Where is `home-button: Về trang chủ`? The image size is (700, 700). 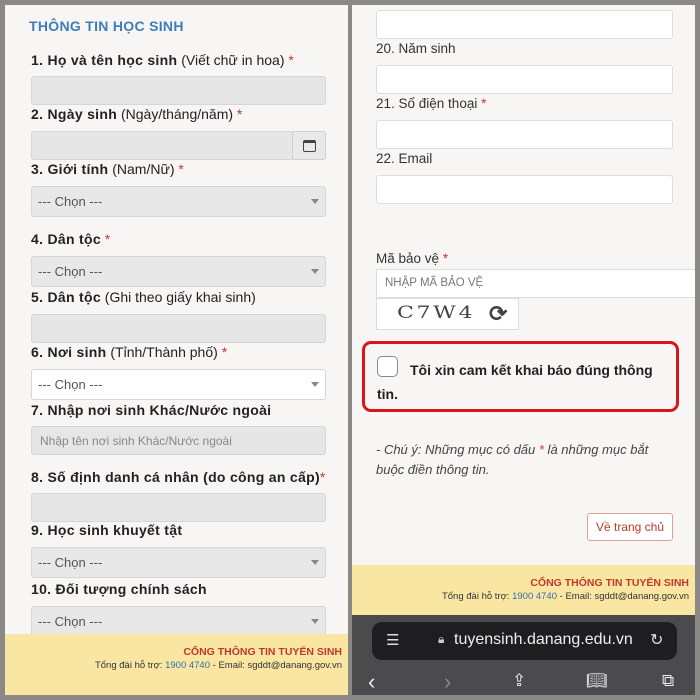
home-button: Về trang chủ is located at coordinates (630, 527).